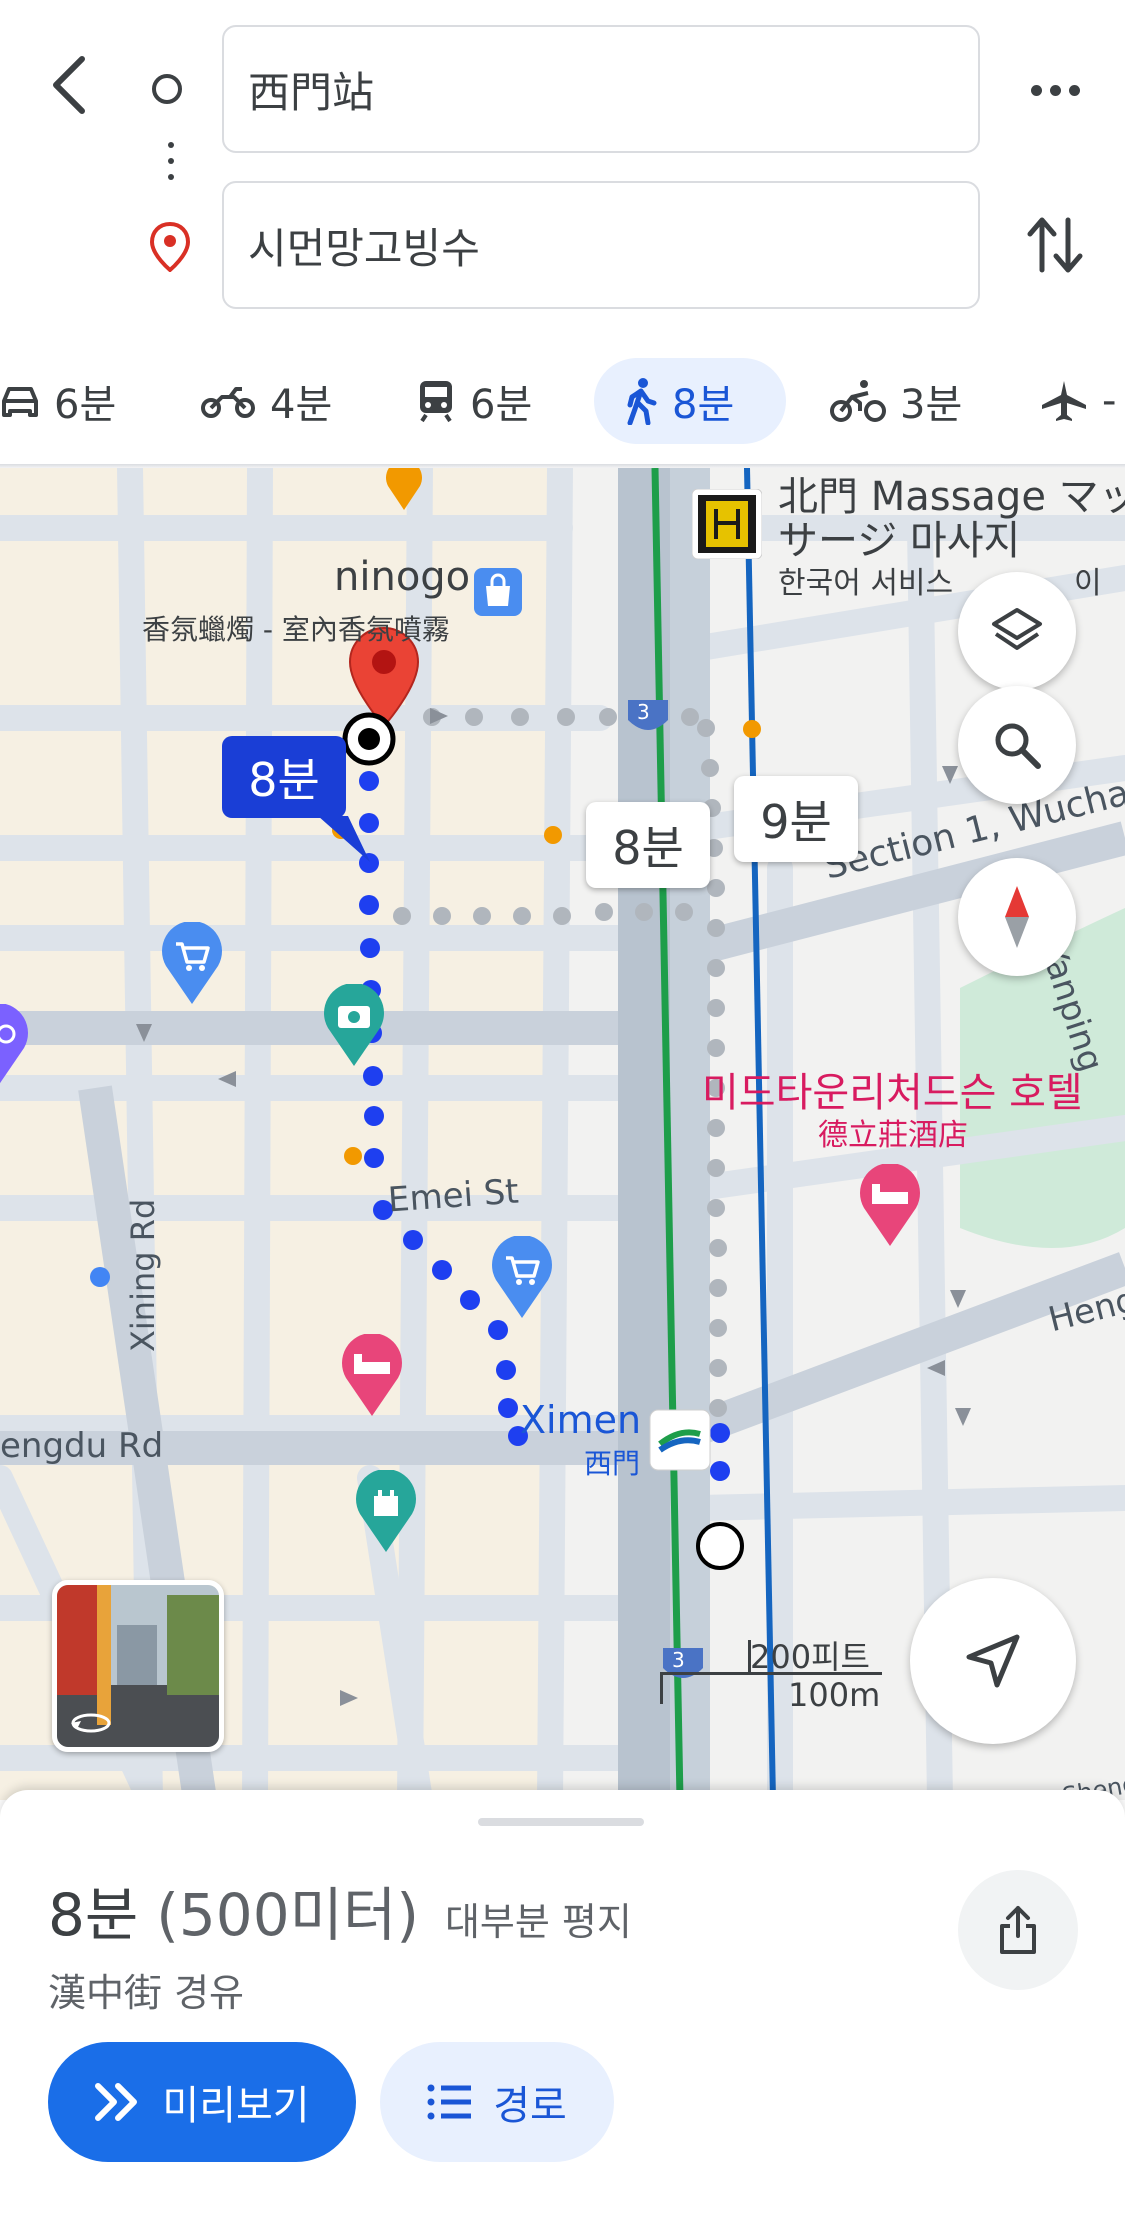  I want to click on share-button, so click(1018, 1930).